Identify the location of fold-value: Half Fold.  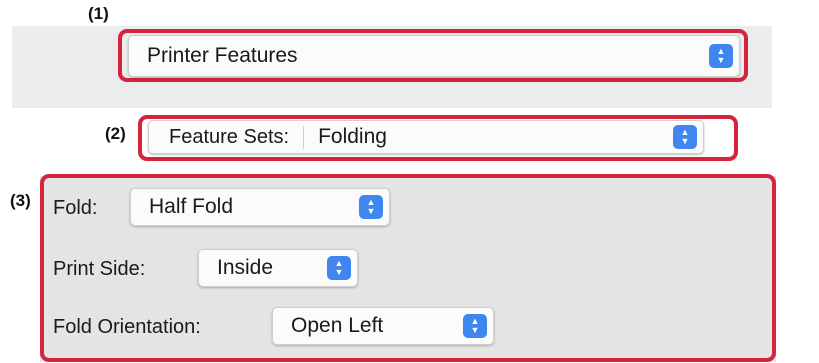
(191, 206).